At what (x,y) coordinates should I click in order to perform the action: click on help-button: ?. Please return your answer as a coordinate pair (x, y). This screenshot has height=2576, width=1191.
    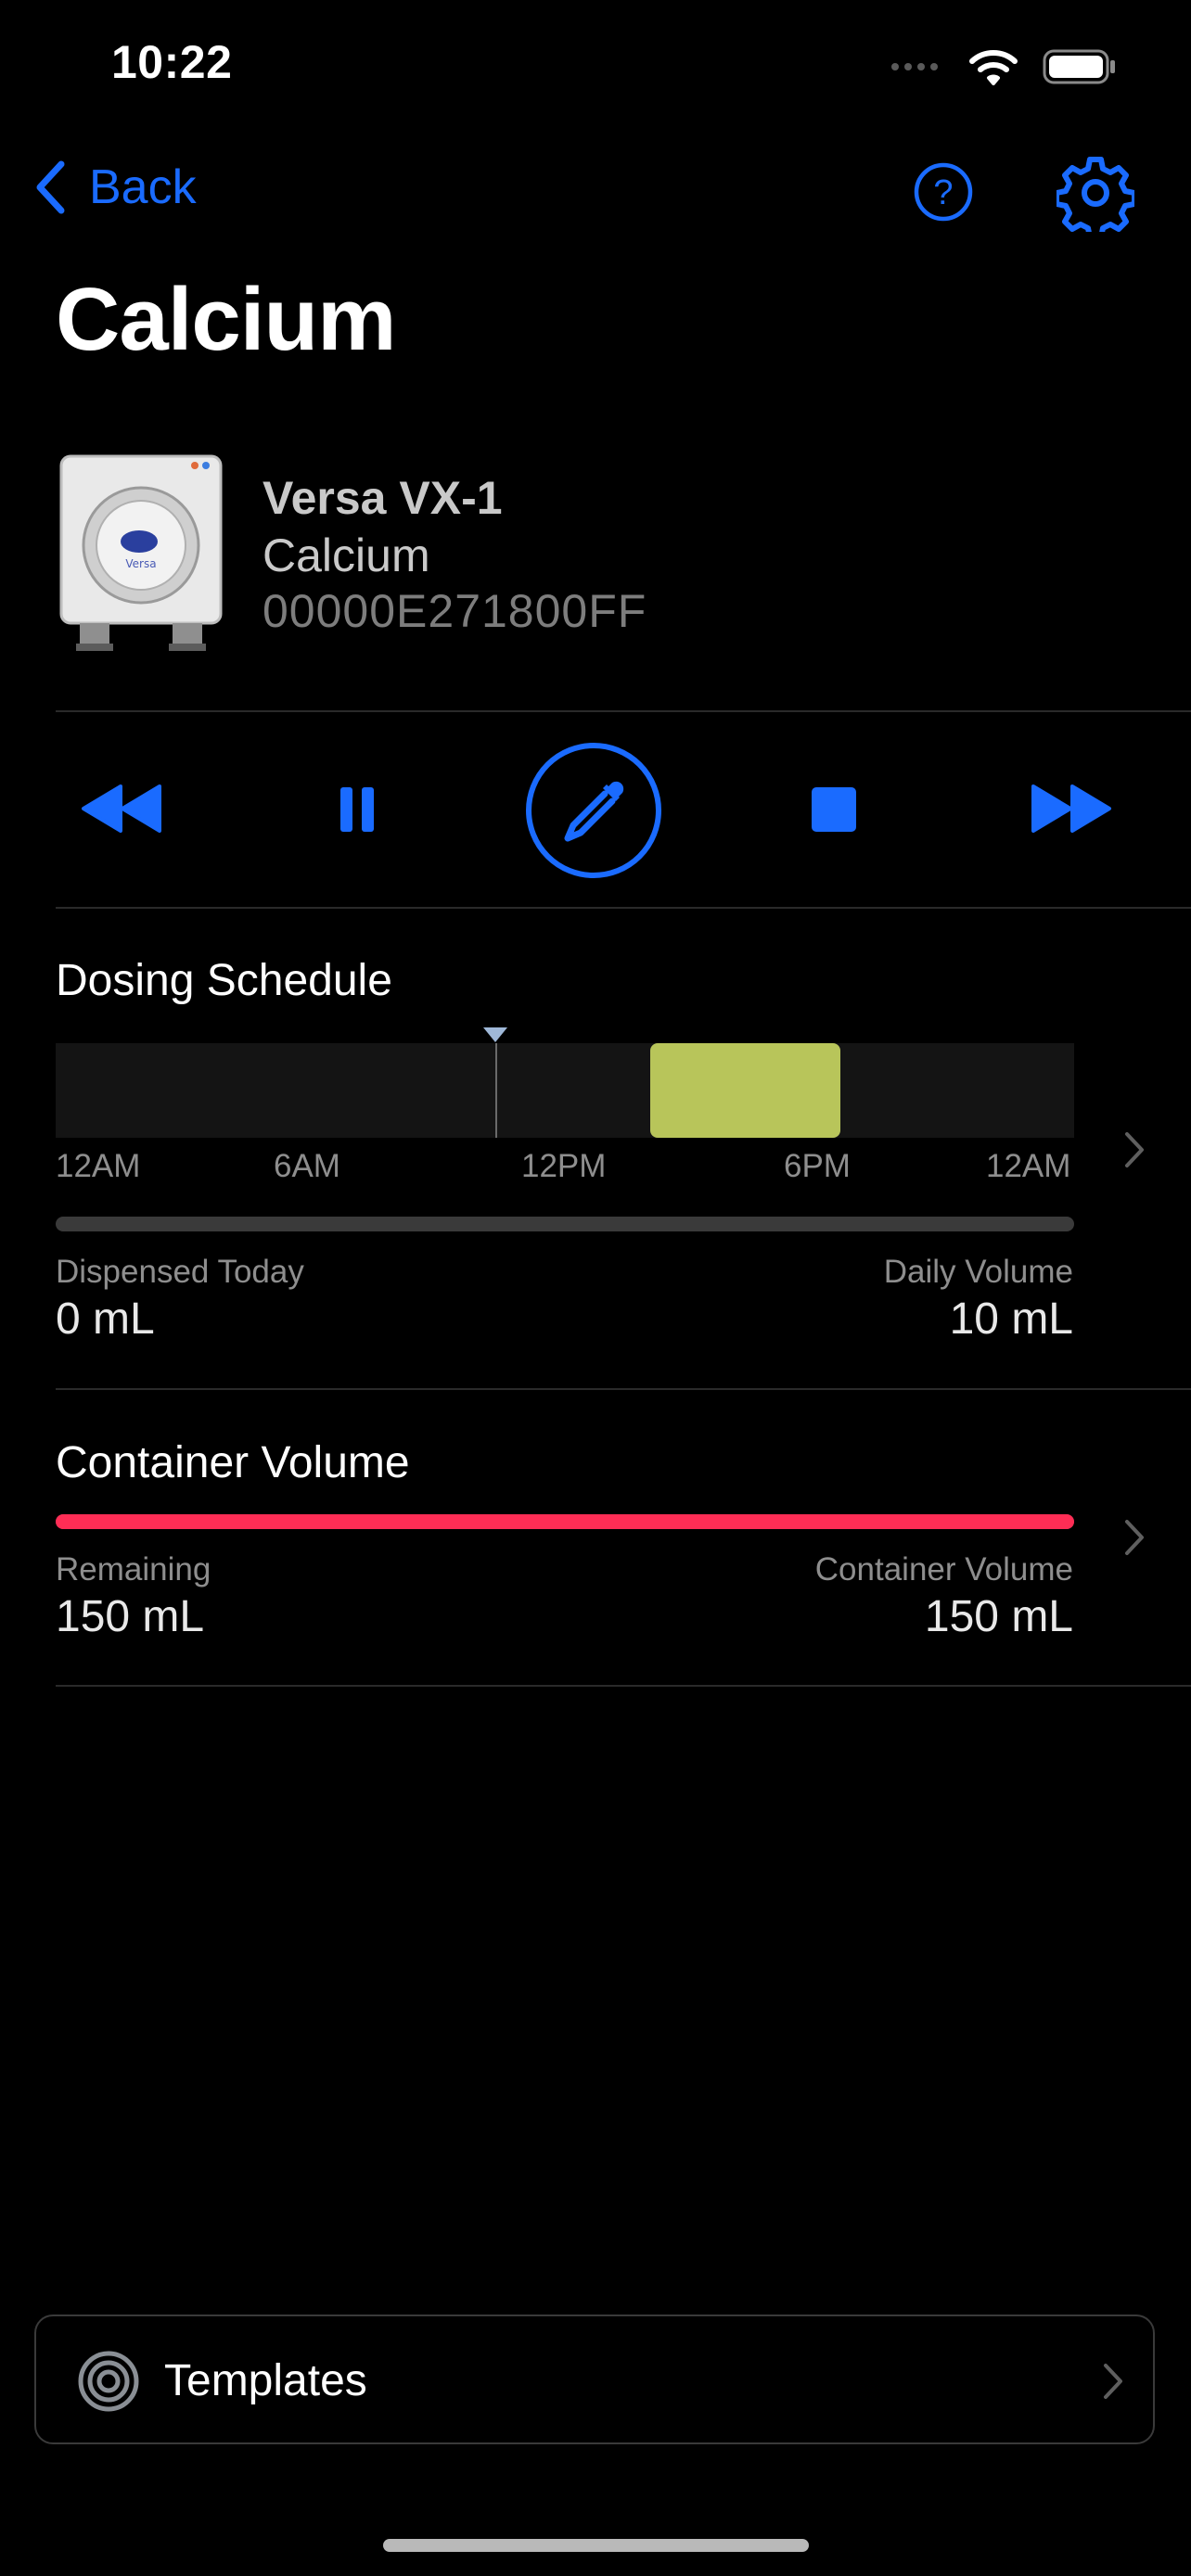
    Looking at the image, I should click on (944, 192).